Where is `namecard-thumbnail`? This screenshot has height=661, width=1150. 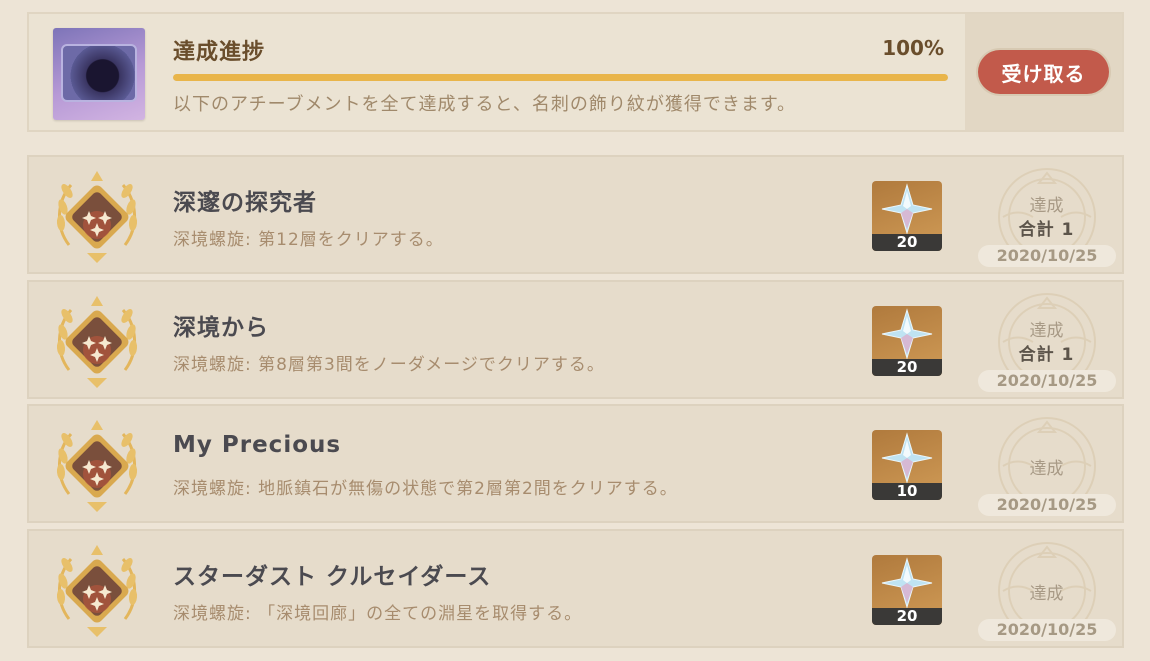 namecard-thumbnail is located at coordinates (99, 74).